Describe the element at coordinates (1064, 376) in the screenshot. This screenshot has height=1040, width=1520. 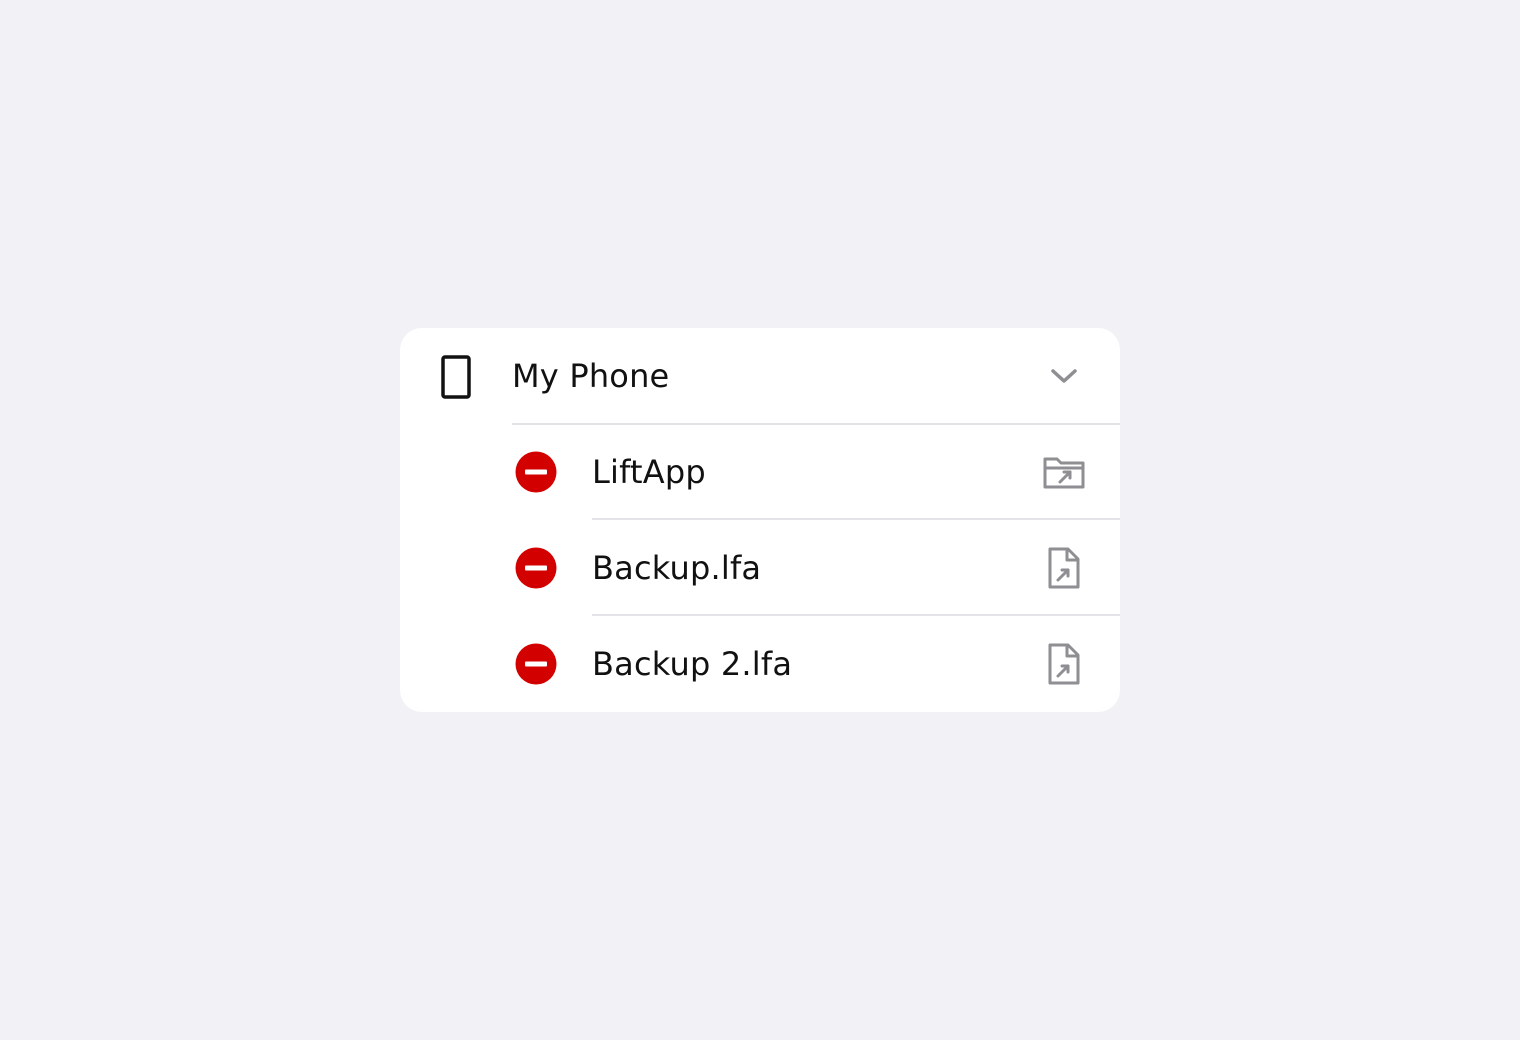
I see `chevron-down-icon` at that location.